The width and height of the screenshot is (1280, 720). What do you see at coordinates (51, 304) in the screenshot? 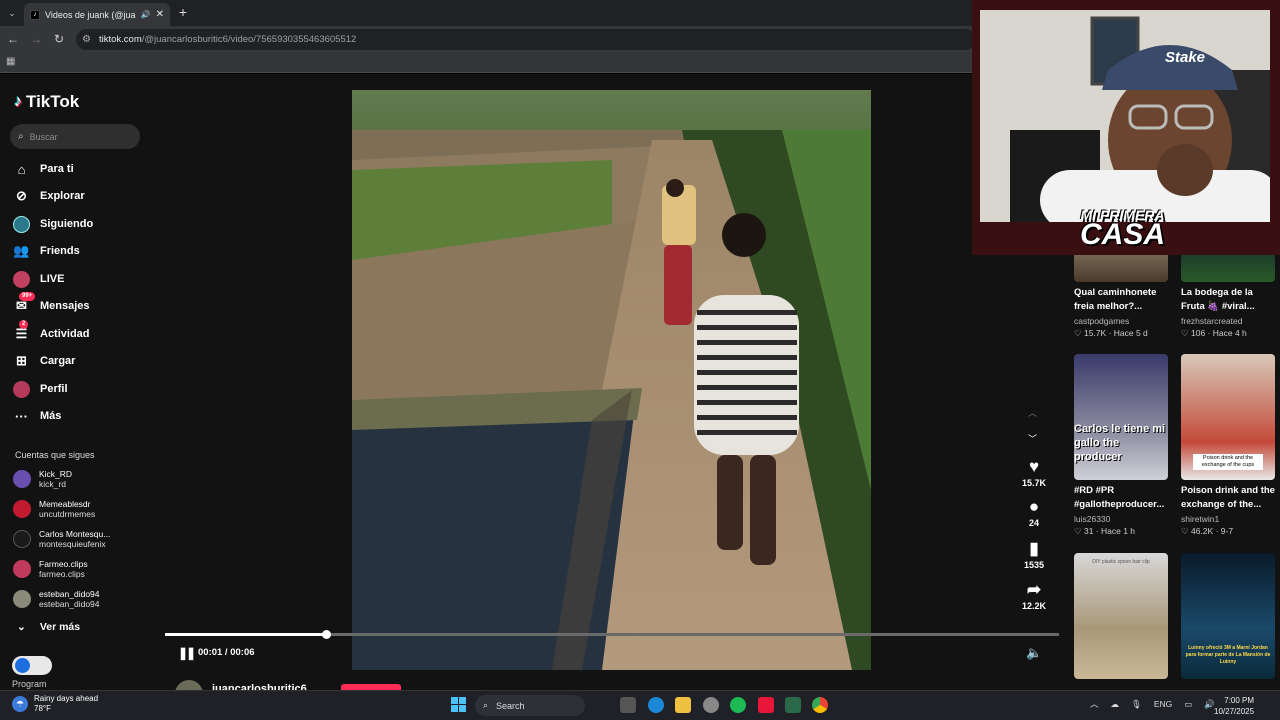
I see `nav-mensajes: ✉ 99+ Mensajes` at bounding box center [51, 304].